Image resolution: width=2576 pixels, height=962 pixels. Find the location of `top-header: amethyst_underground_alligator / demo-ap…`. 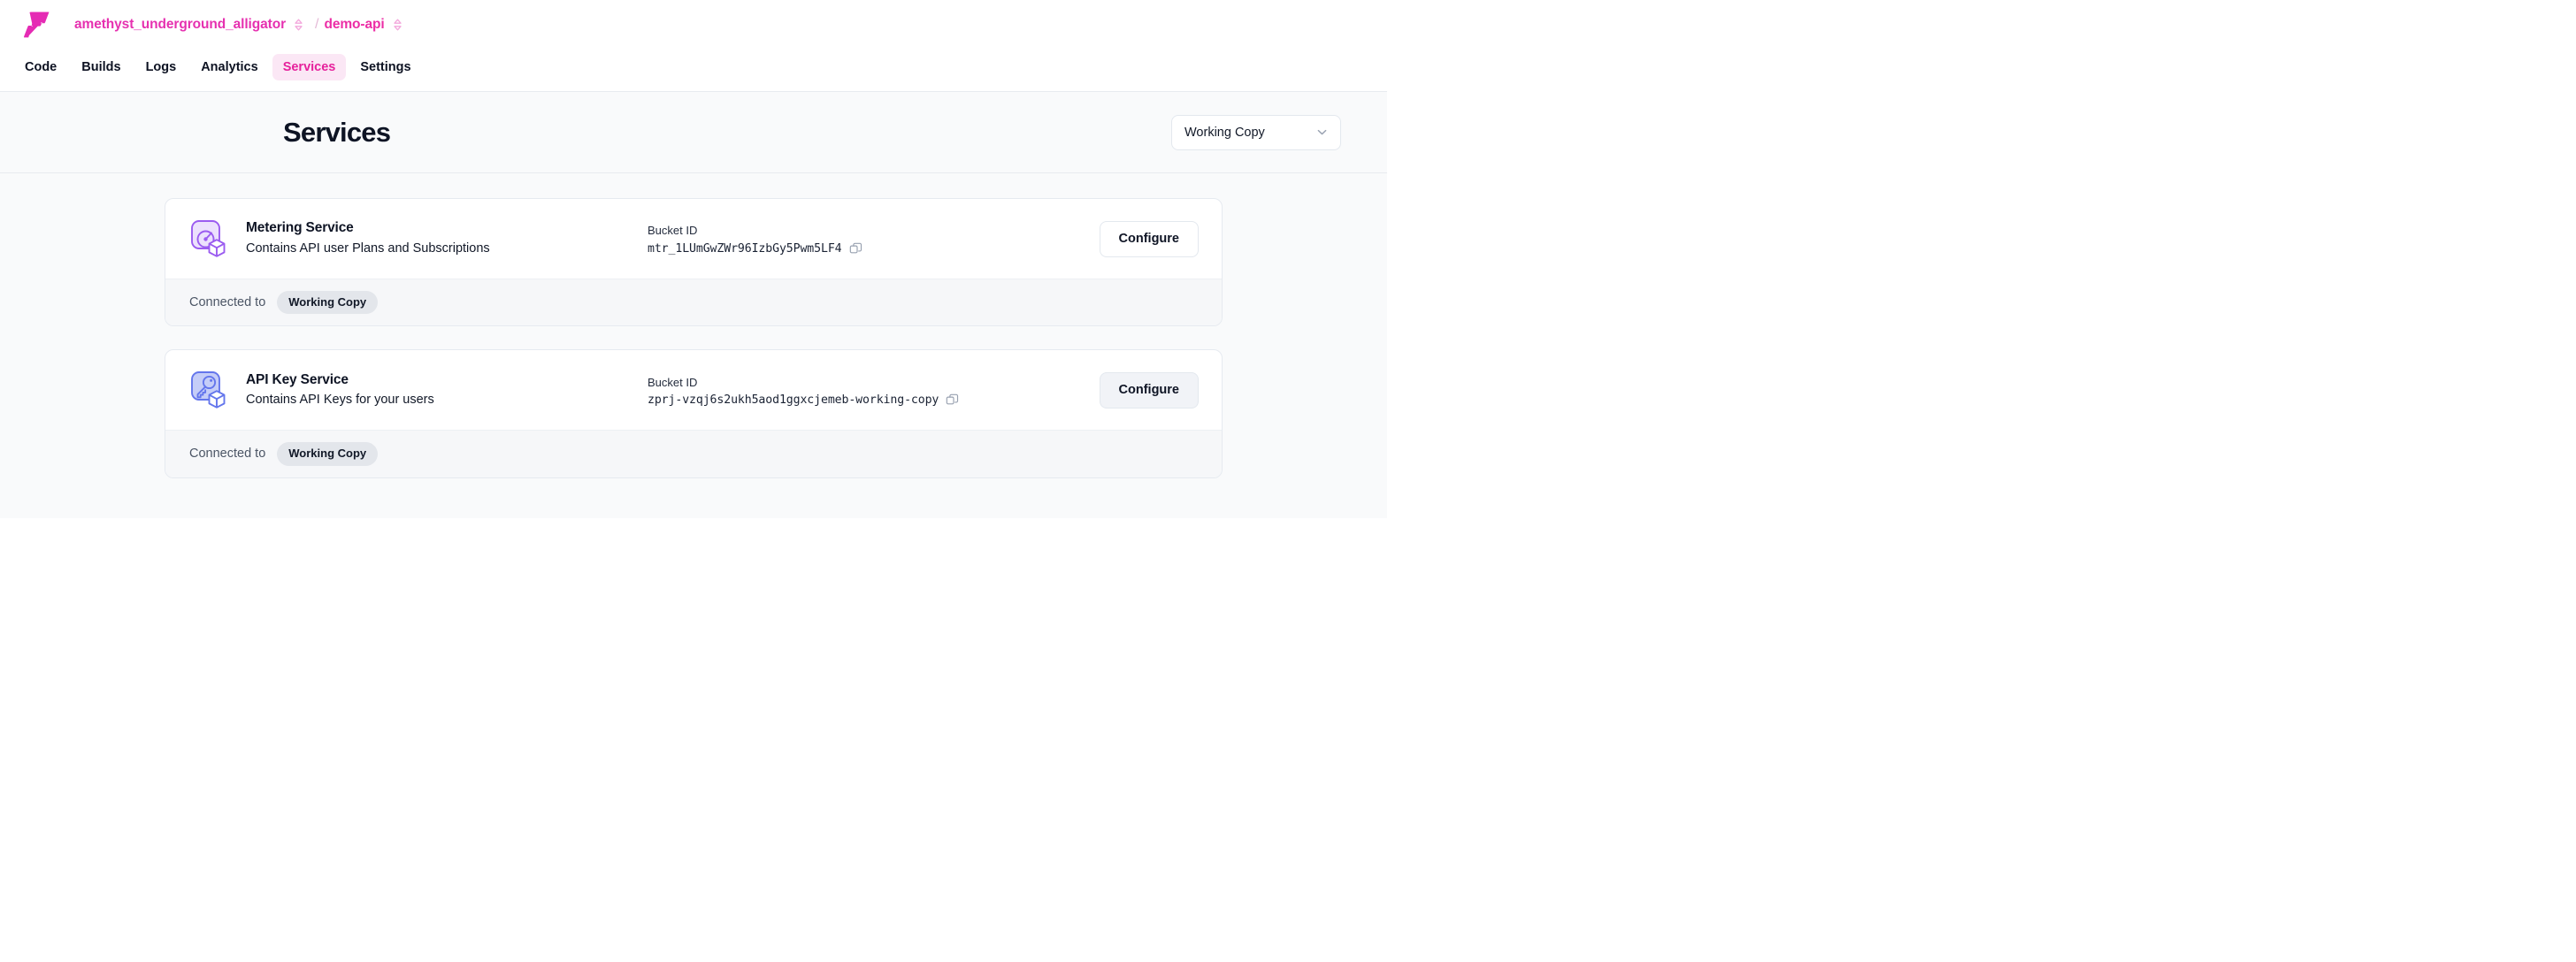

top-header: amethyst_underground_alligator / demo-ap… is located at coordinates (693, 46).